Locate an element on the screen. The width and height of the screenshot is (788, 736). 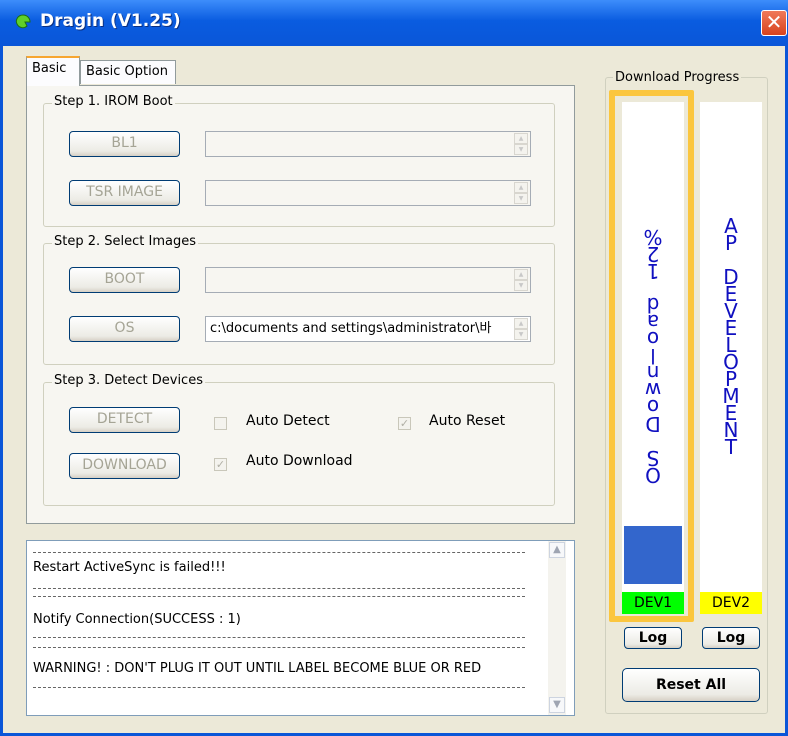
dev2-log-button: Log is located at coordinates (731, 638).